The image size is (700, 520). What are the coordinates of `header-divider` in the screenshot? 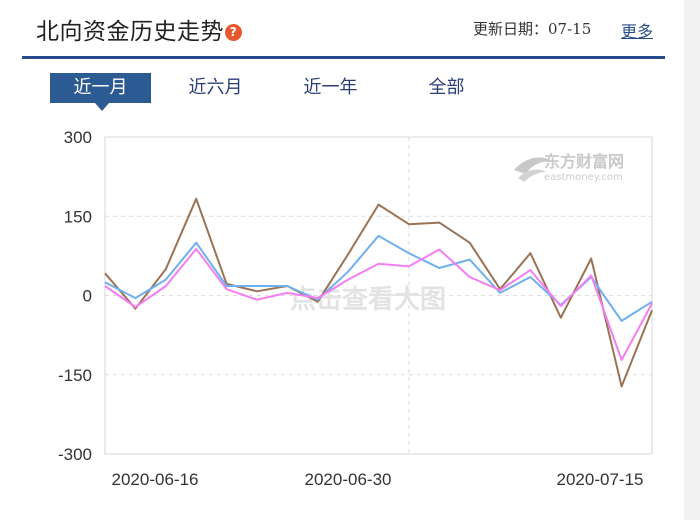 It's located at (343, 57).